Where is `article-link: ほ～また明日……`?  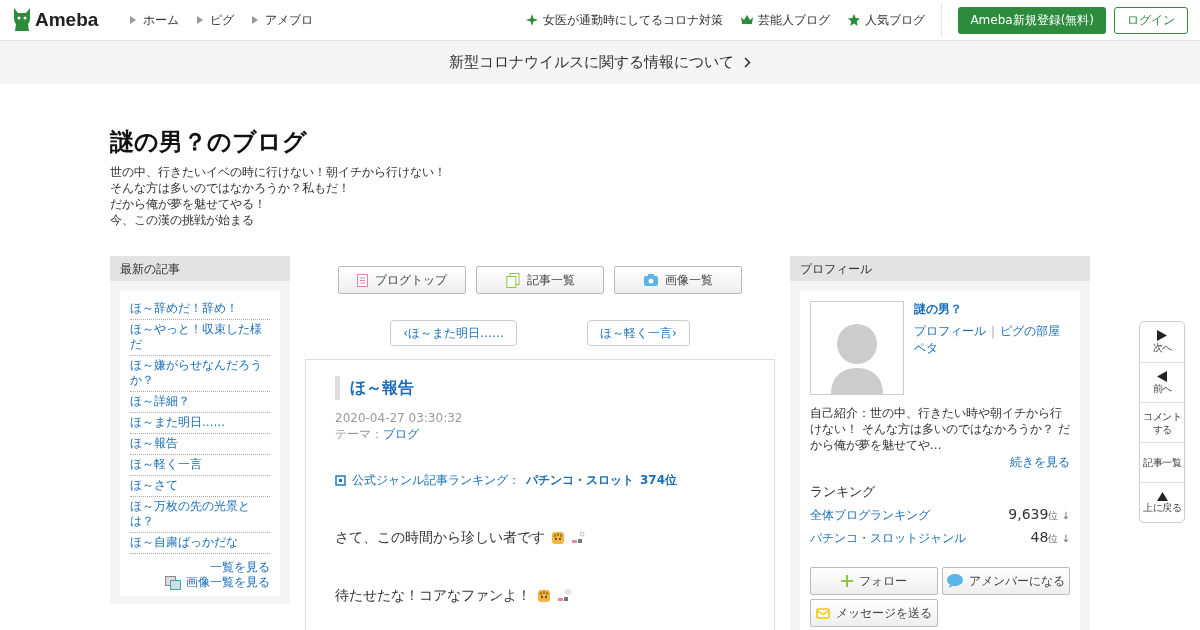
article-link: ほ～また明日…… is located at coordinates (200, 423).